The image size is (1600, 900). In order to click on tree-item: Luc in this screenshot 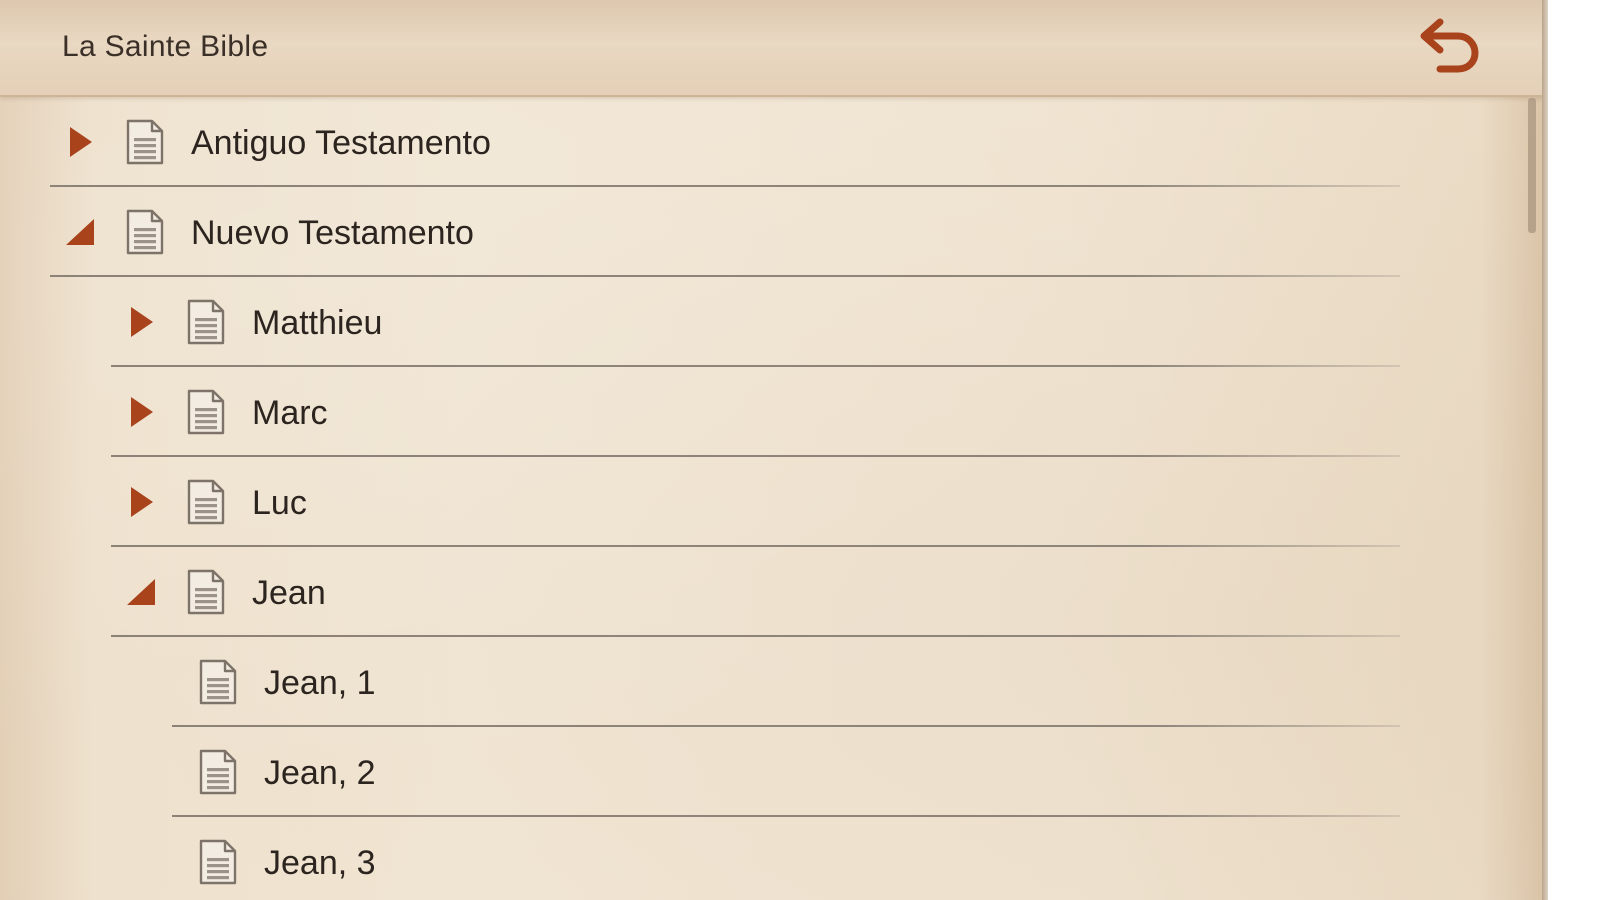, I will do `click(755, 502)`.